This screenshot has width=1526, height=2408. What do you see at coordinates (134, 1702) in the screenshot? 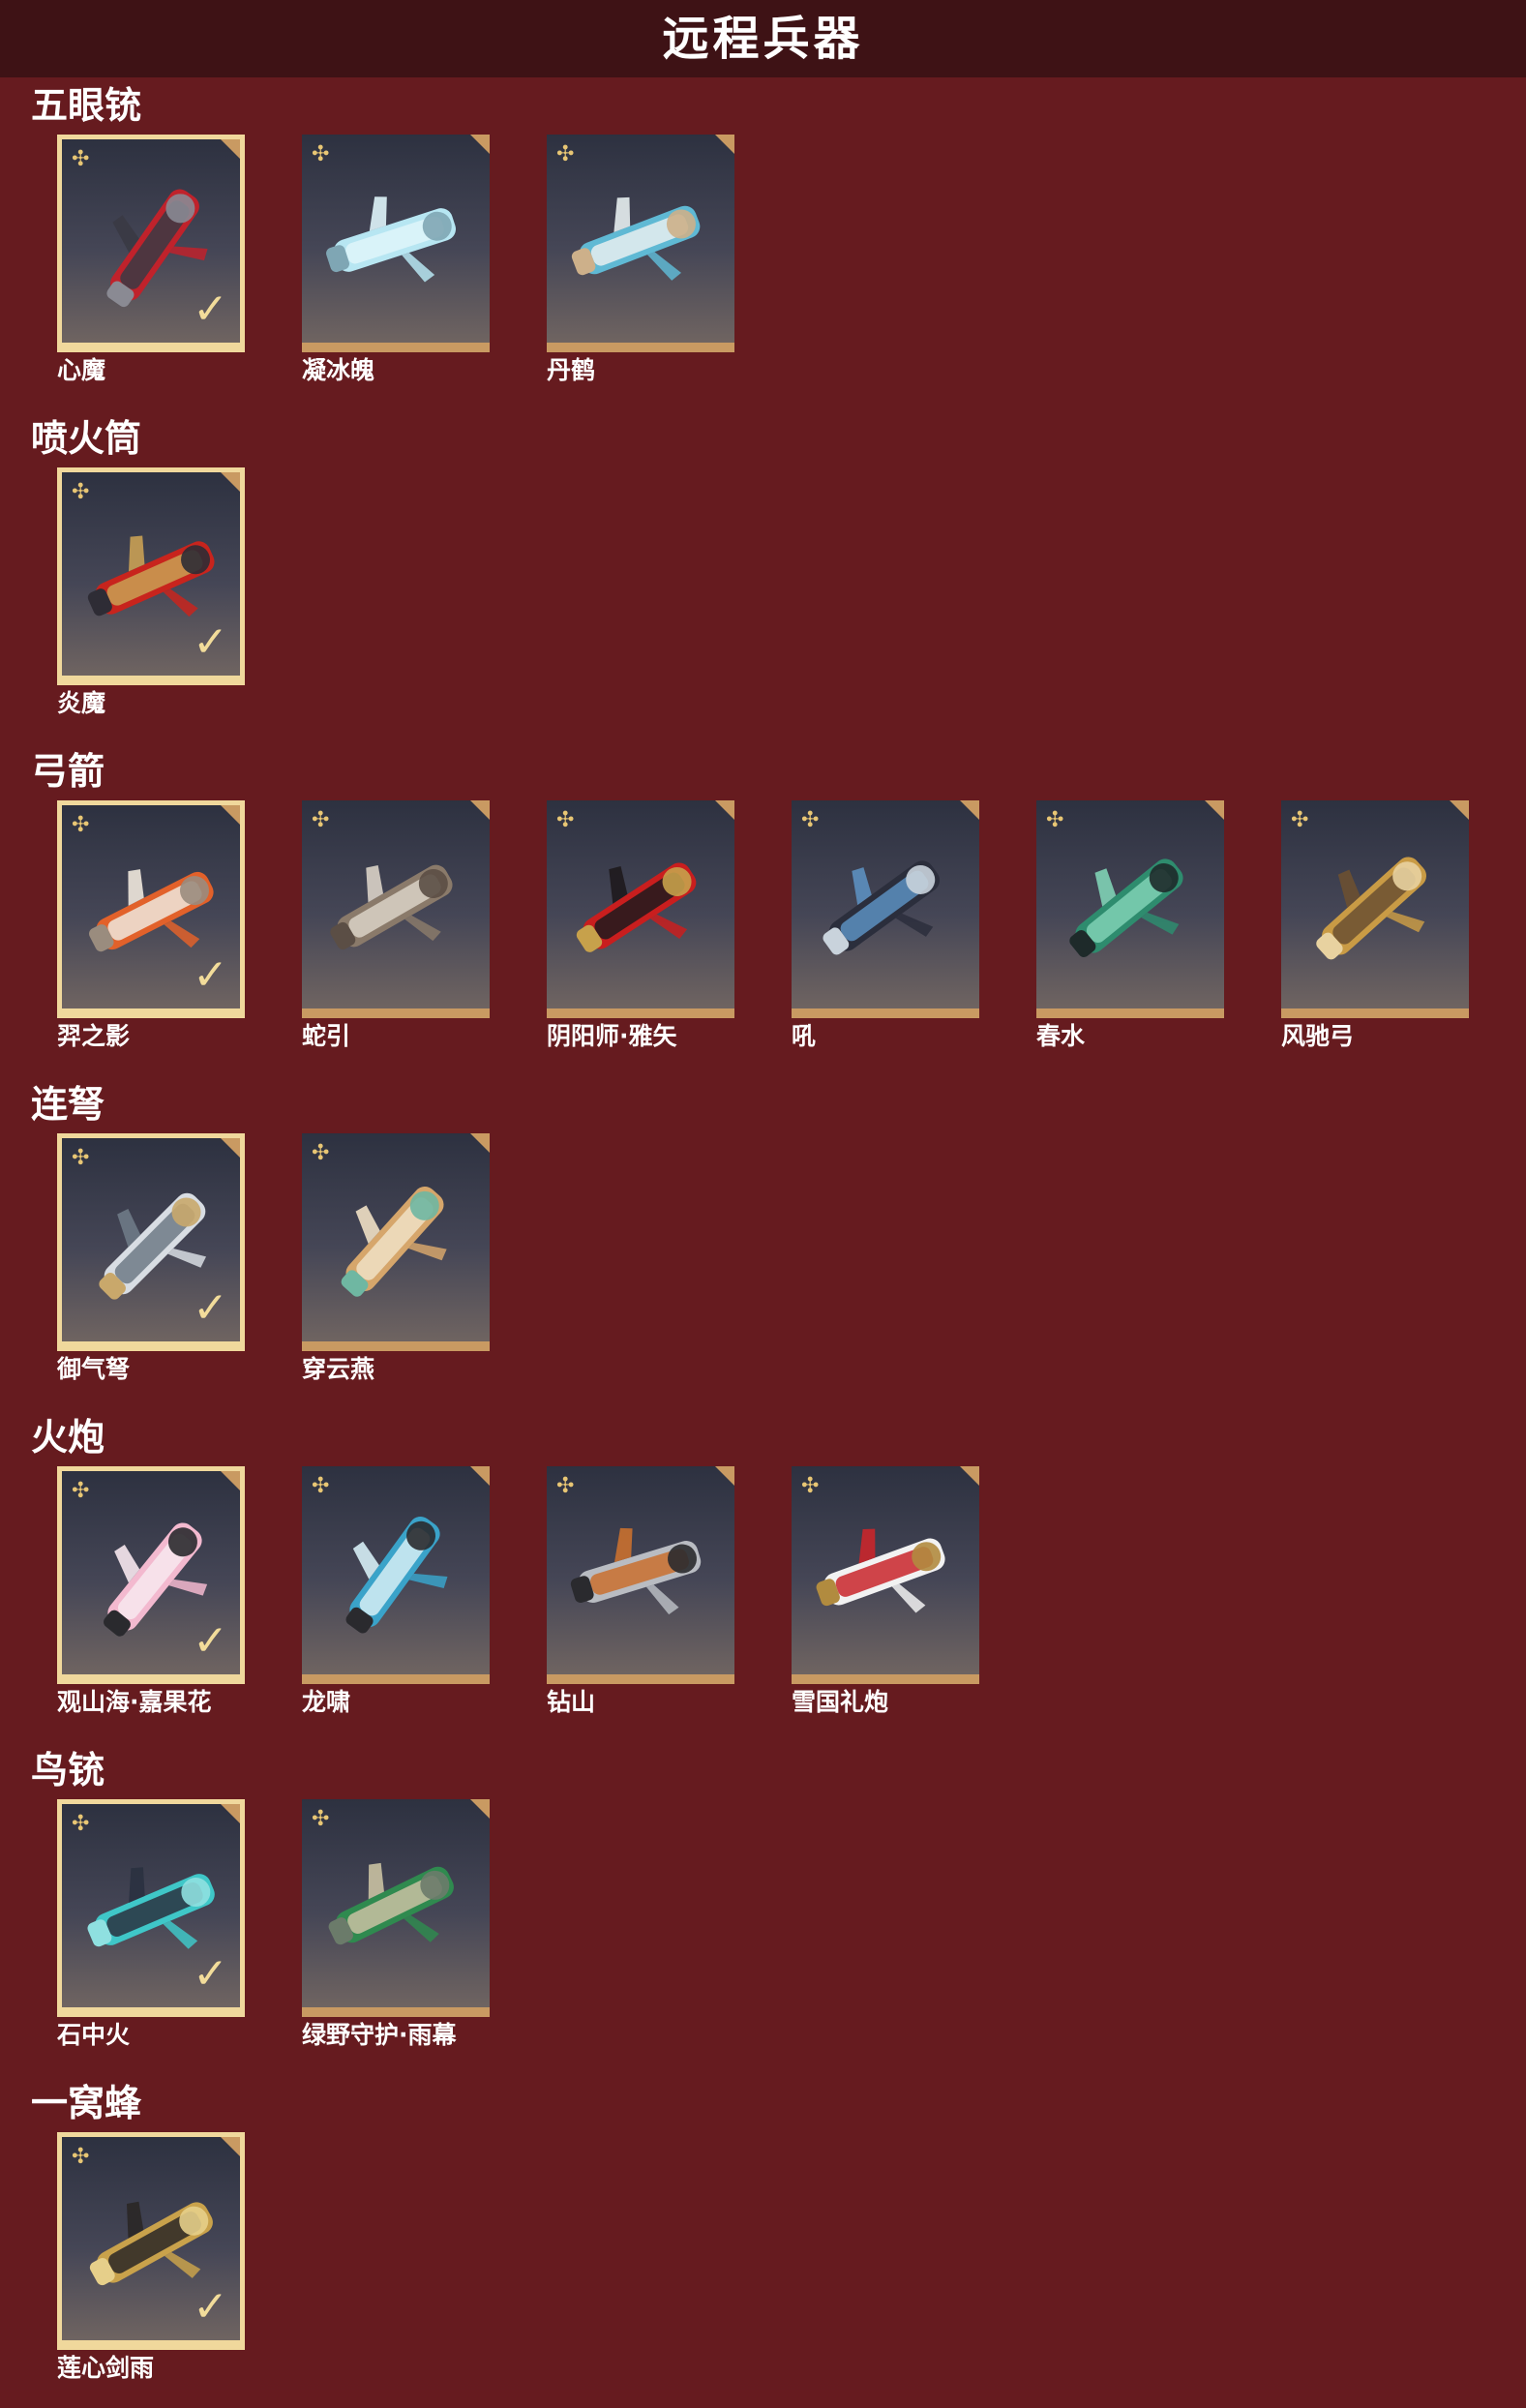
I see `weapon-name: 观山海·嘉果花` at bounding box center [134, 1702].